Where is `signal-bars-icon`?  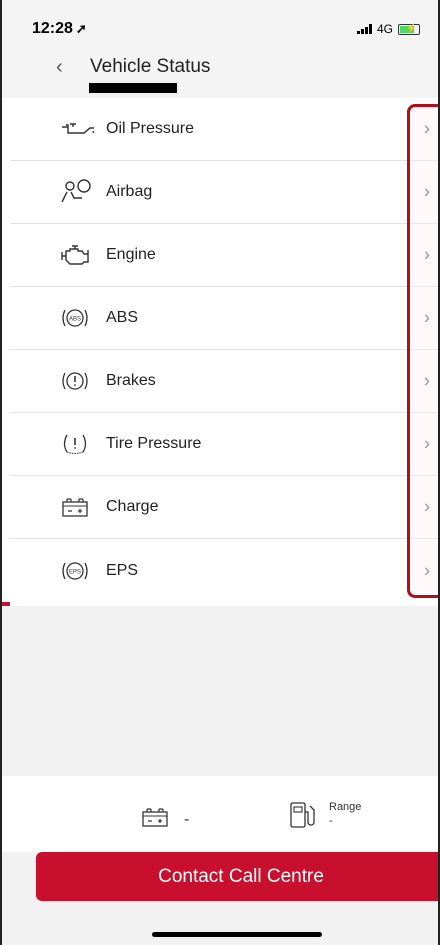
signal-bars-icon is located at coordinates (364, 29).